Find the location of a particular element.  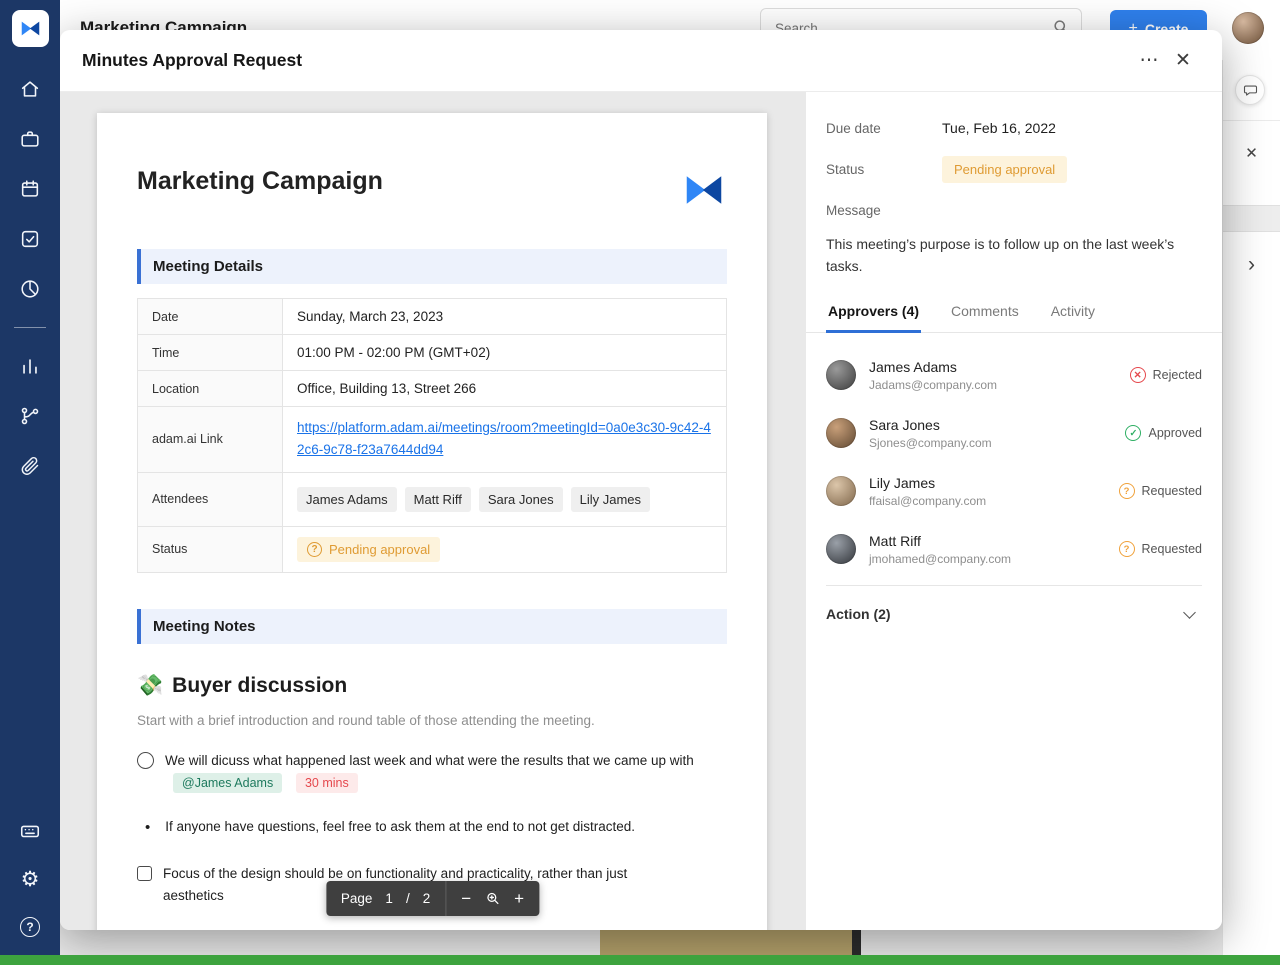

approver-row: Sara Jones Sjones@company.com ✓ Approved is located at coordinates (1014, 433).